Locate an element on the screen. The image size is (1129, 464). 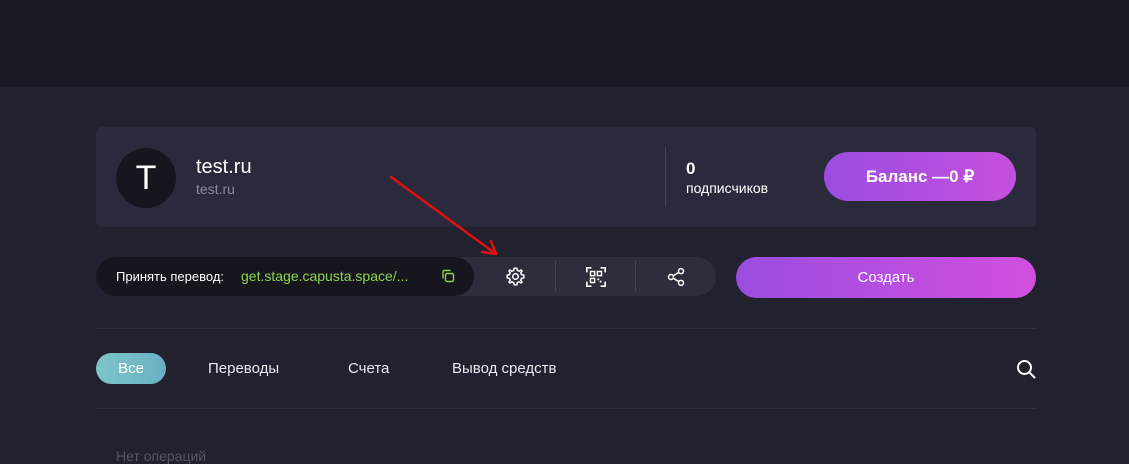
qr-code-button is located at coordinates (596, 276).